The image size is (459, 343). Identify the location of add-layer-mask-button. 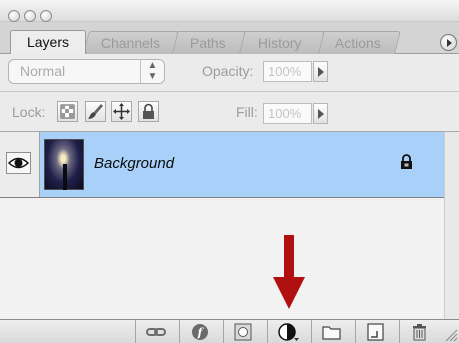
(242, 331).